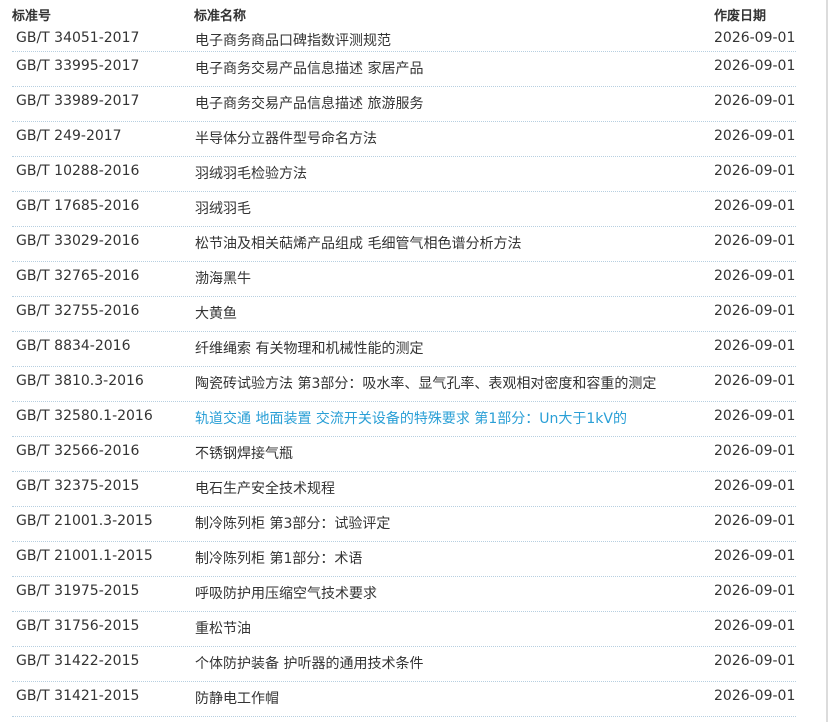 The width and height of the screenshot is (828, 722). What do you see at coordinates (265, 488) in the screenshot?
I see `standard-name-link: 电石生产安全技术规程` at bounding box center [265, 488].